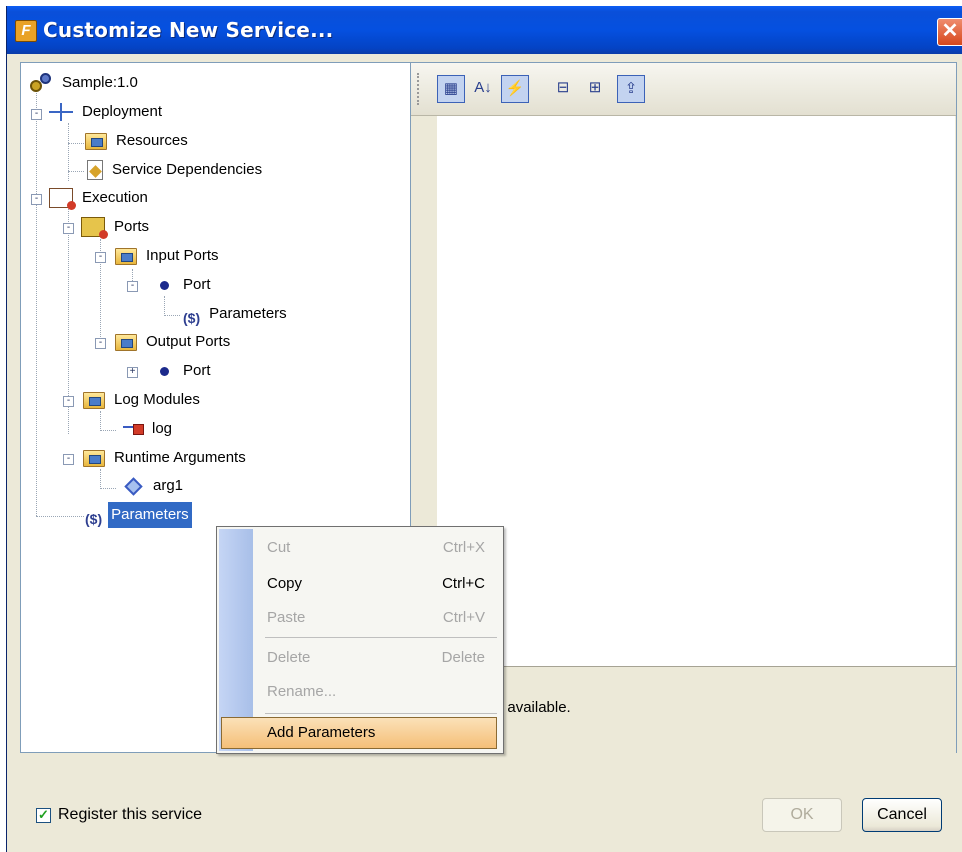  I want to click on menu-item-delete: Delete Delete, so click(376, 658).